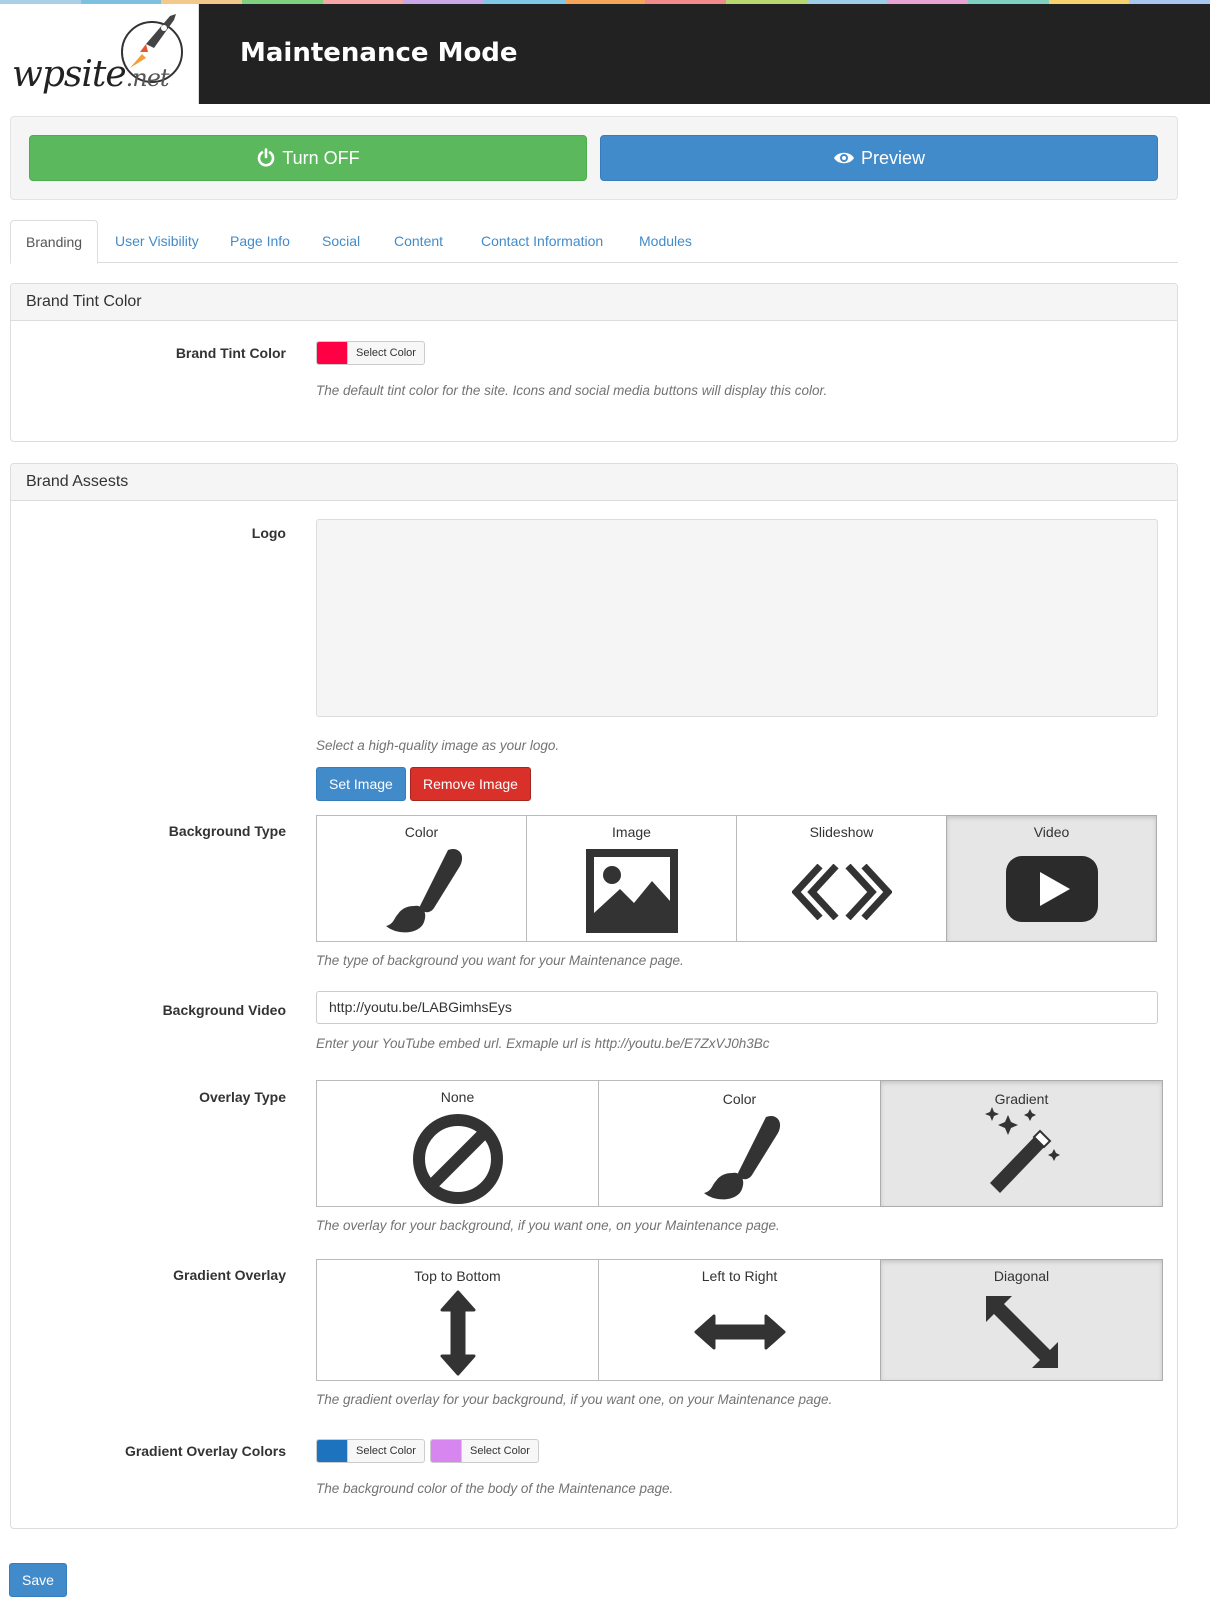 Image resolution: width=1210 pixels, height=1609 pixels. What do you see at coordinates (418, 241) in the screenshot?
I see `tab-content: Content` at bounding box center [418, 241].